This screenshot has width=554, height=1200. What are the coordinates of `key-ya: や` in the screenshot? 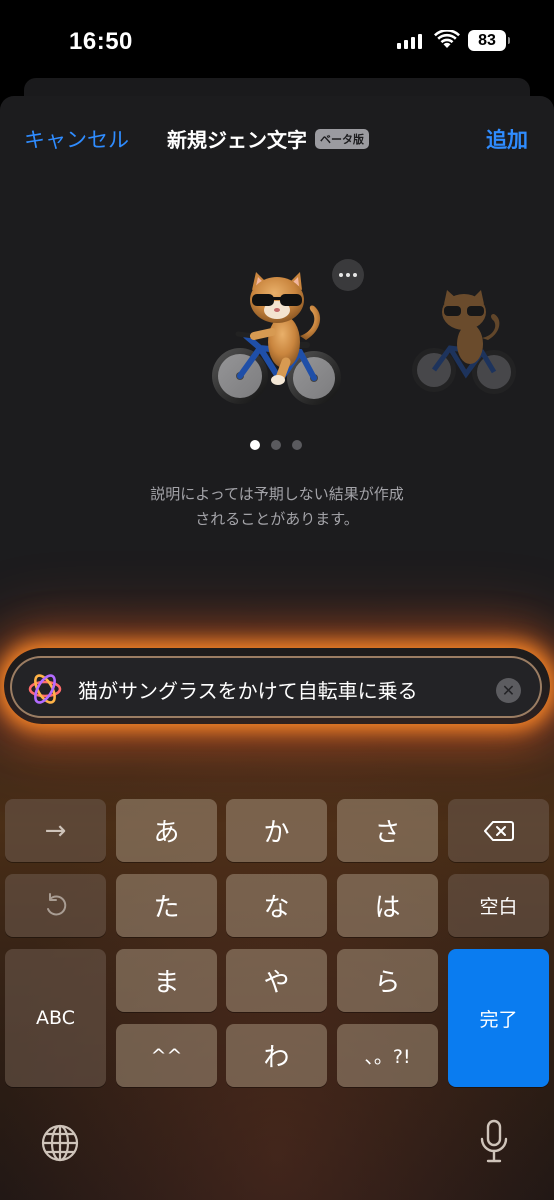 It's located at (276, 980).